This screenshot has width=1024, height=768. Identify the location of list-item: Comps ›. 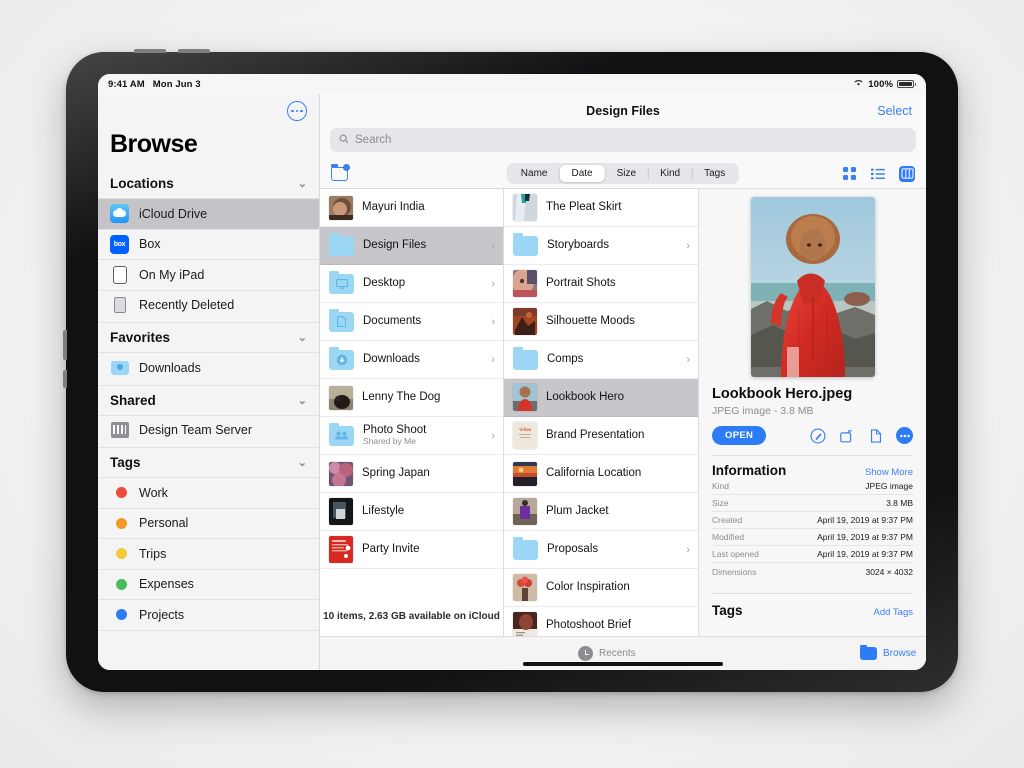
(601, 360).